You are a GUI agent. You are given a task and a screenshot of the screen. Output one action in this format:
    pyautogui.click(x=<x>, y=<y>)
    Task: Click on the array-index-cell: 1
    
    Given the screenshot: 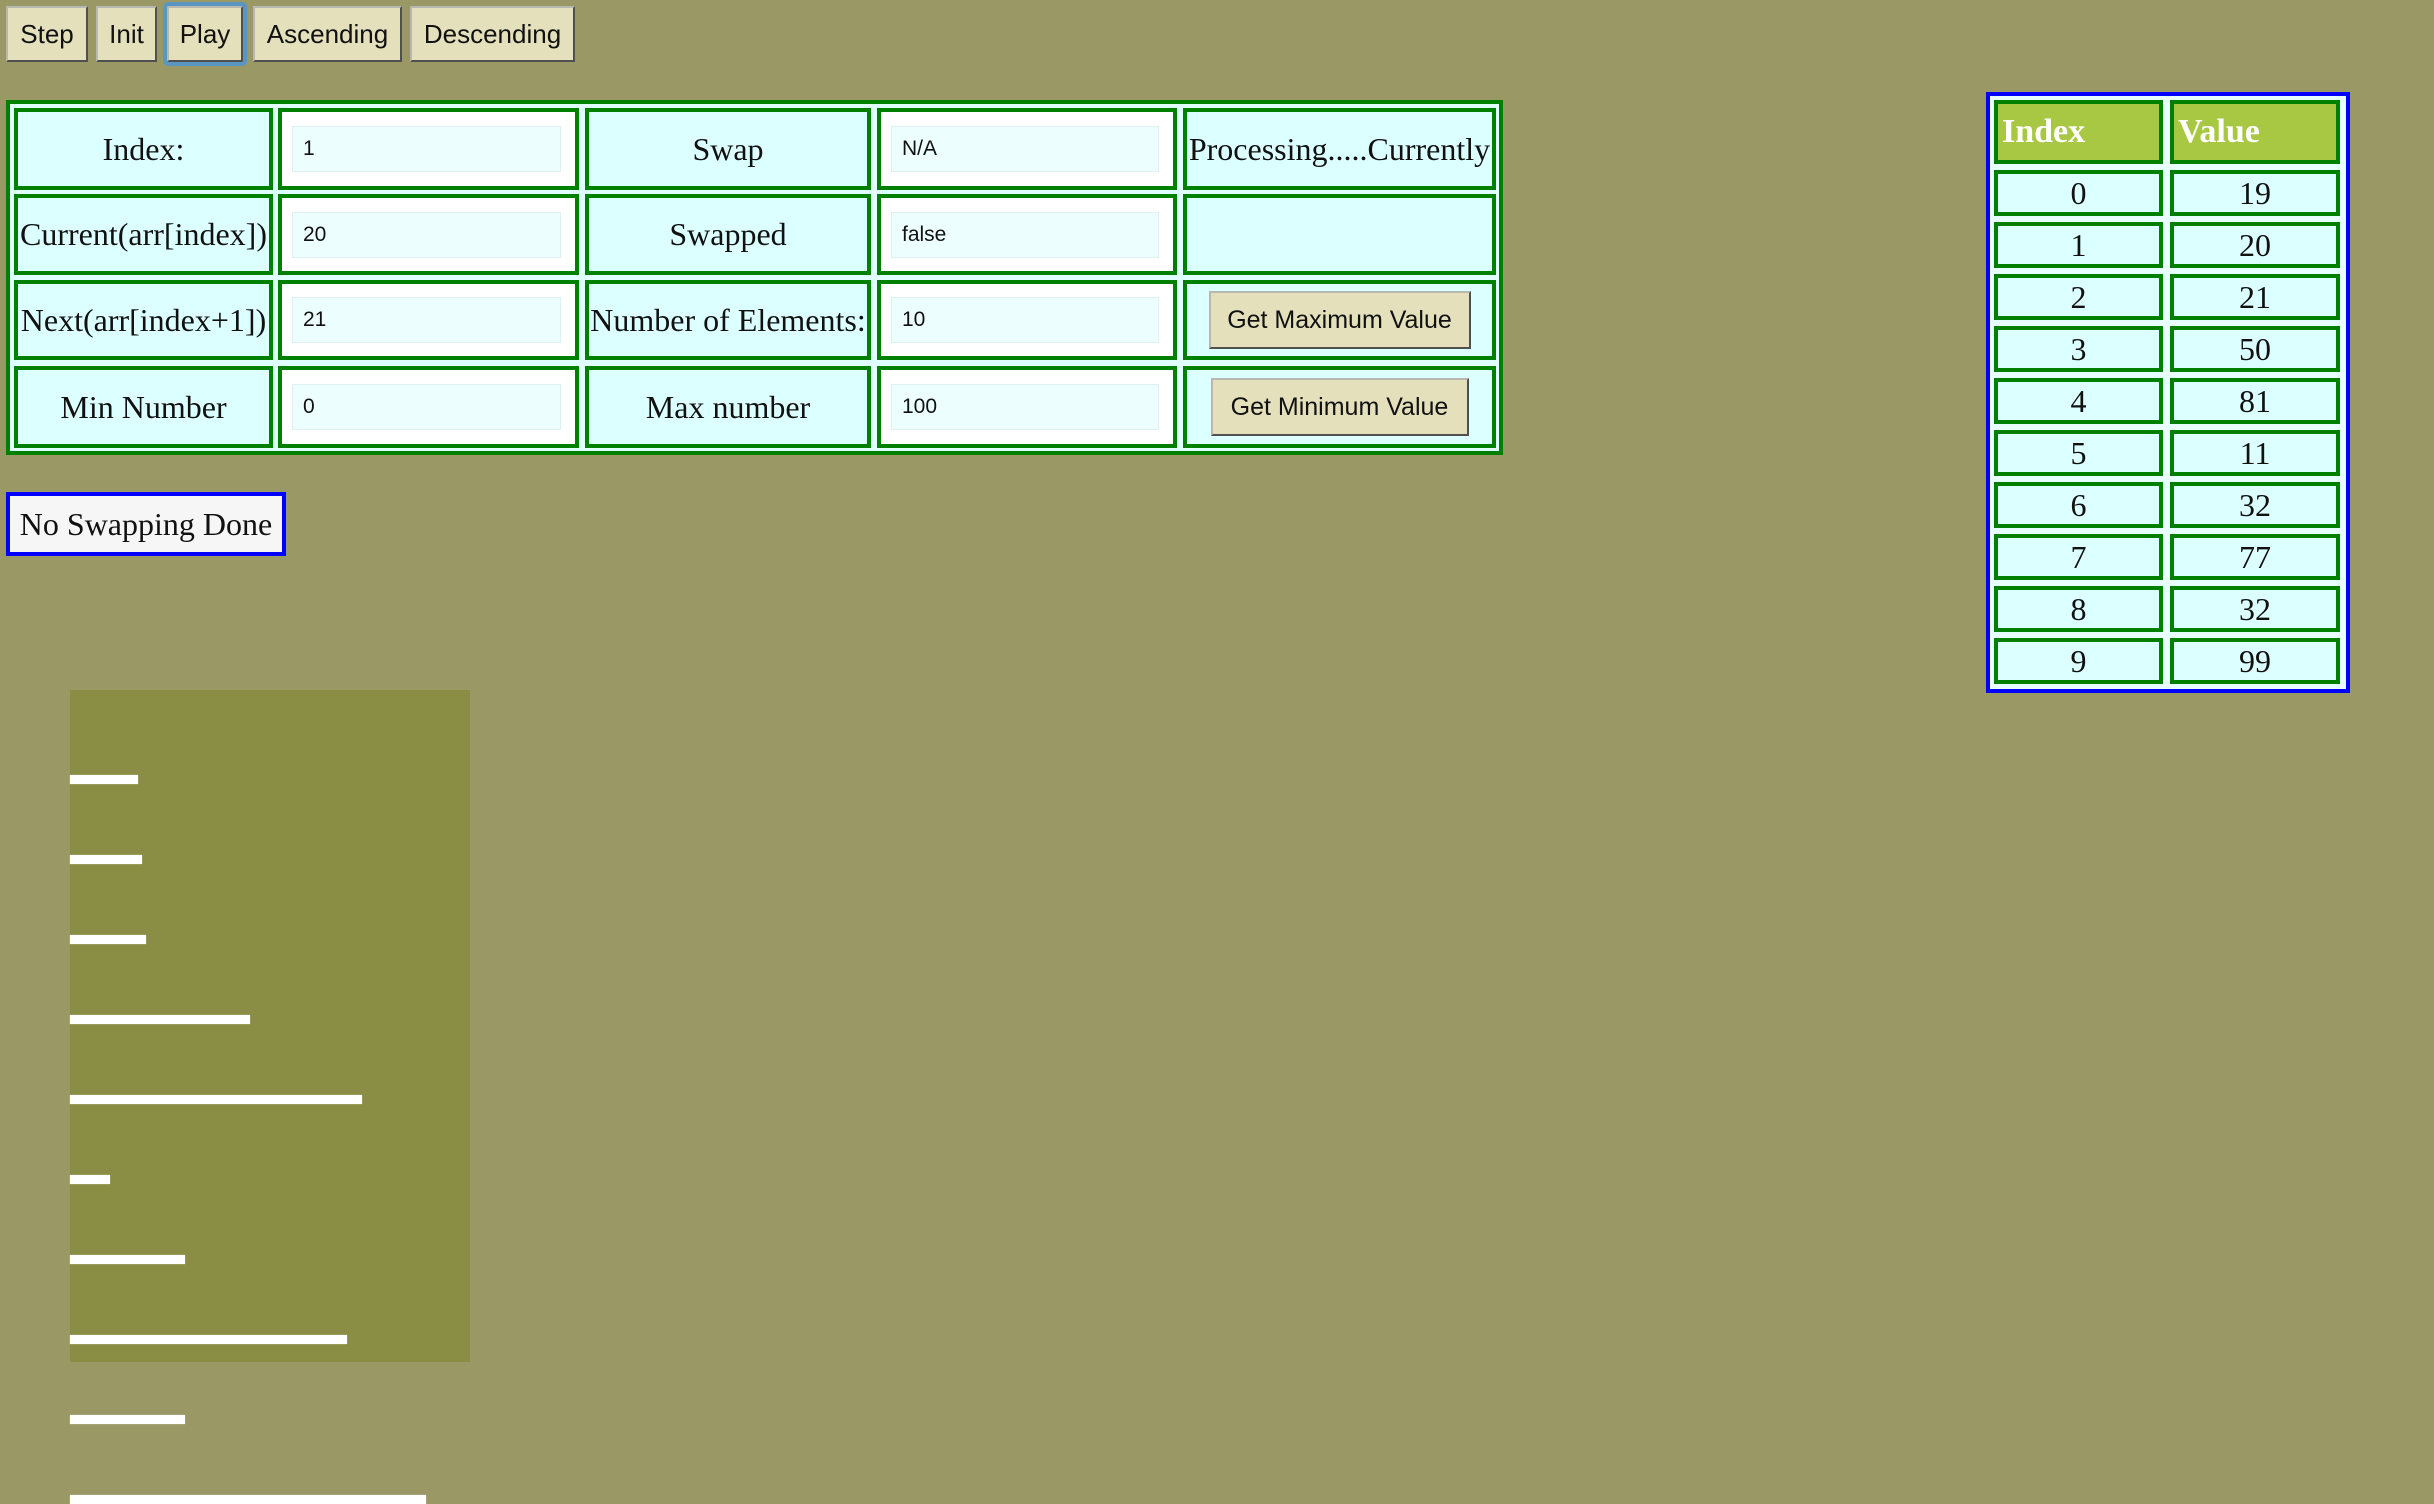 What is the action you would take?
    pyautogui.click(x=2078, y=245)
    